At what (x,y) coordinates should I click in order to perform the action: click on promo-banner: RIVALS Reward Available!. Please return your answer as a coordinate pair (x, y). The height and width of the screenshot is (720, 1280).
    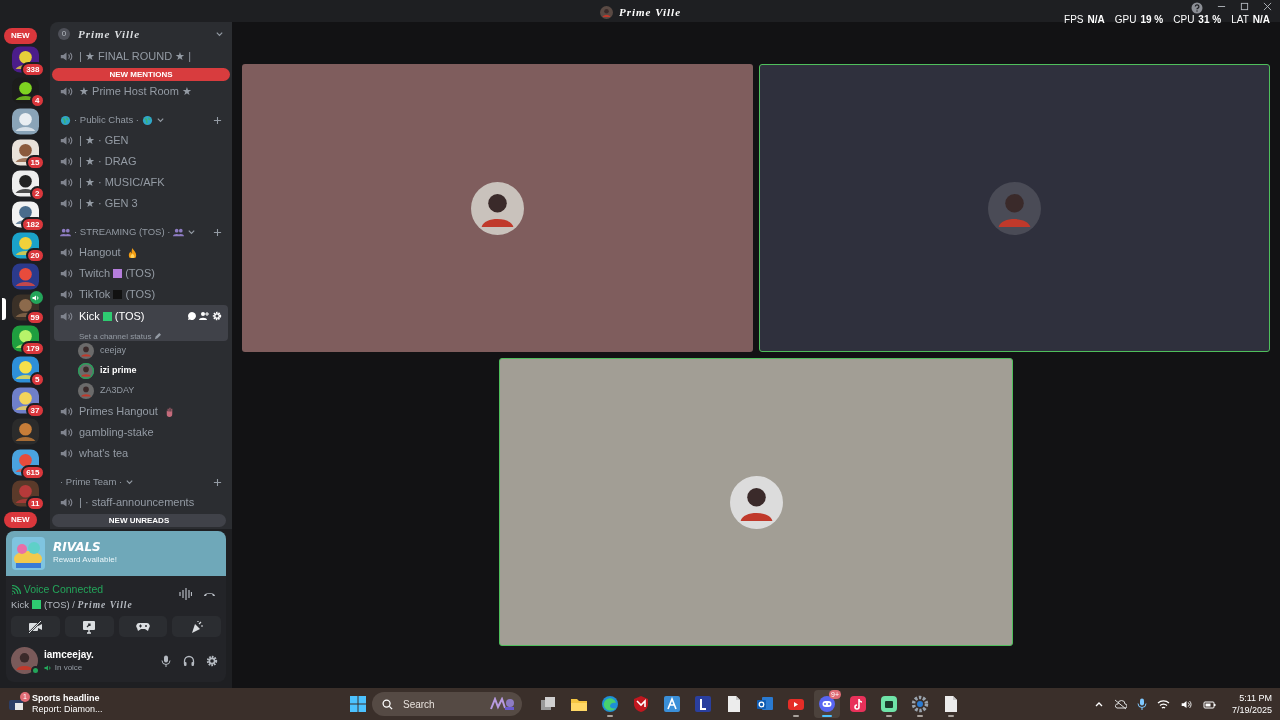
    Looking at the image, I should click on (116, 553).